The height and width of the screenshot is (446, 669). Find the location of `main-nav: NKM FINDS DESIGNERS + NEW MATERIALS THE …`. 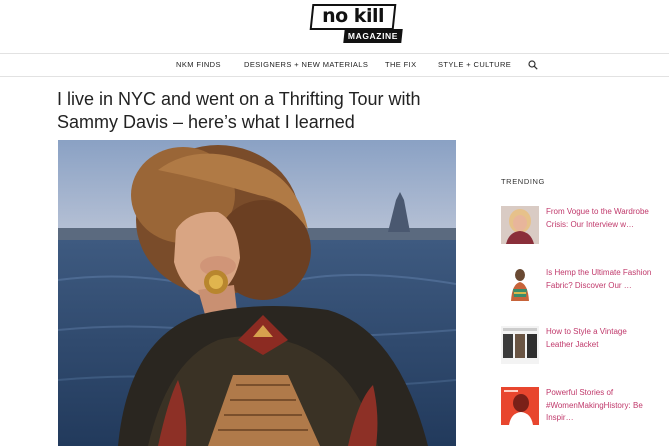

main-nav: NKM FINDS DESIGNERS + NEW MATERIALS THE … is located at coordinates (334, 65).